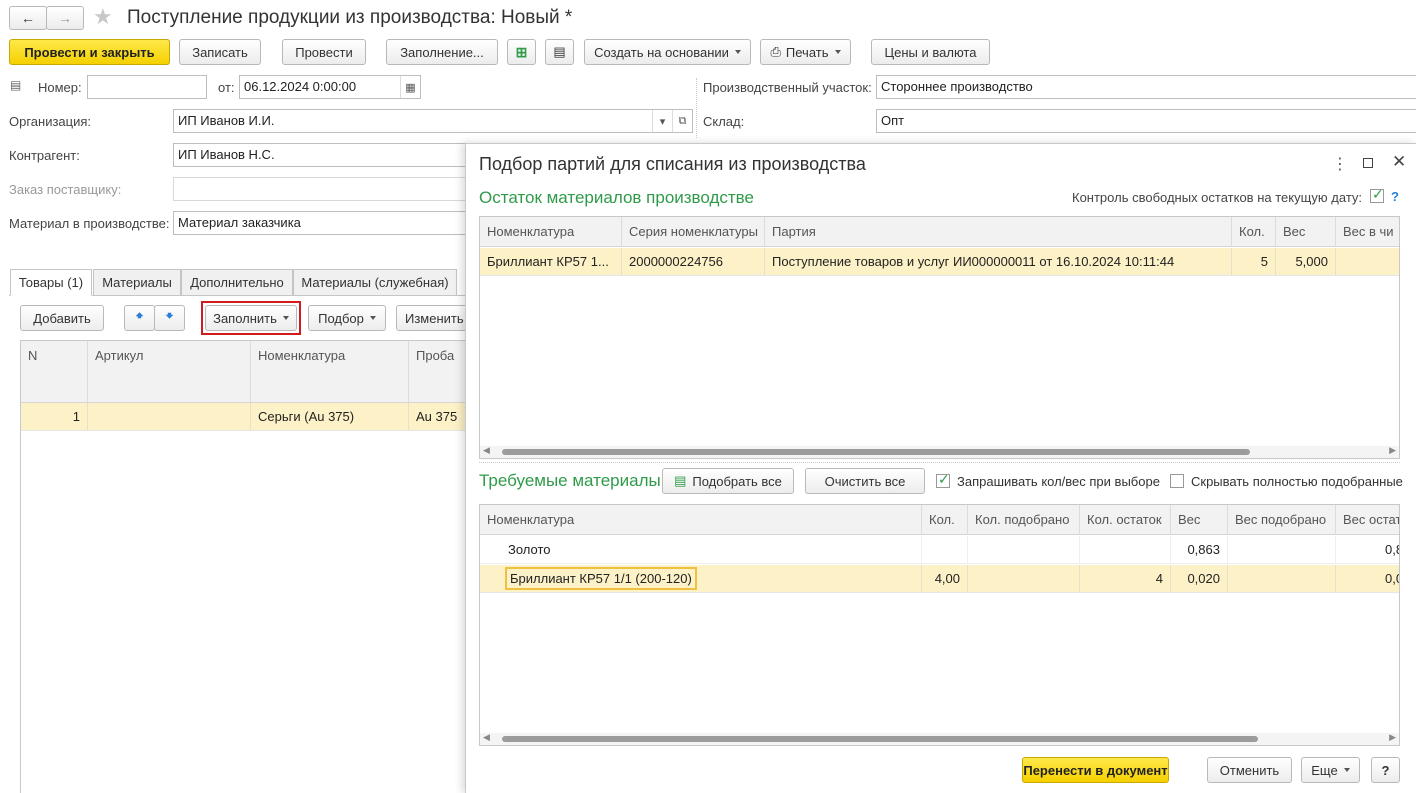 The height and width of the screenshot is (793, 1416). Describe the element at coordinates (1282, 519) in the screenshot. I see `column-header: Вес подобрано` at that location.